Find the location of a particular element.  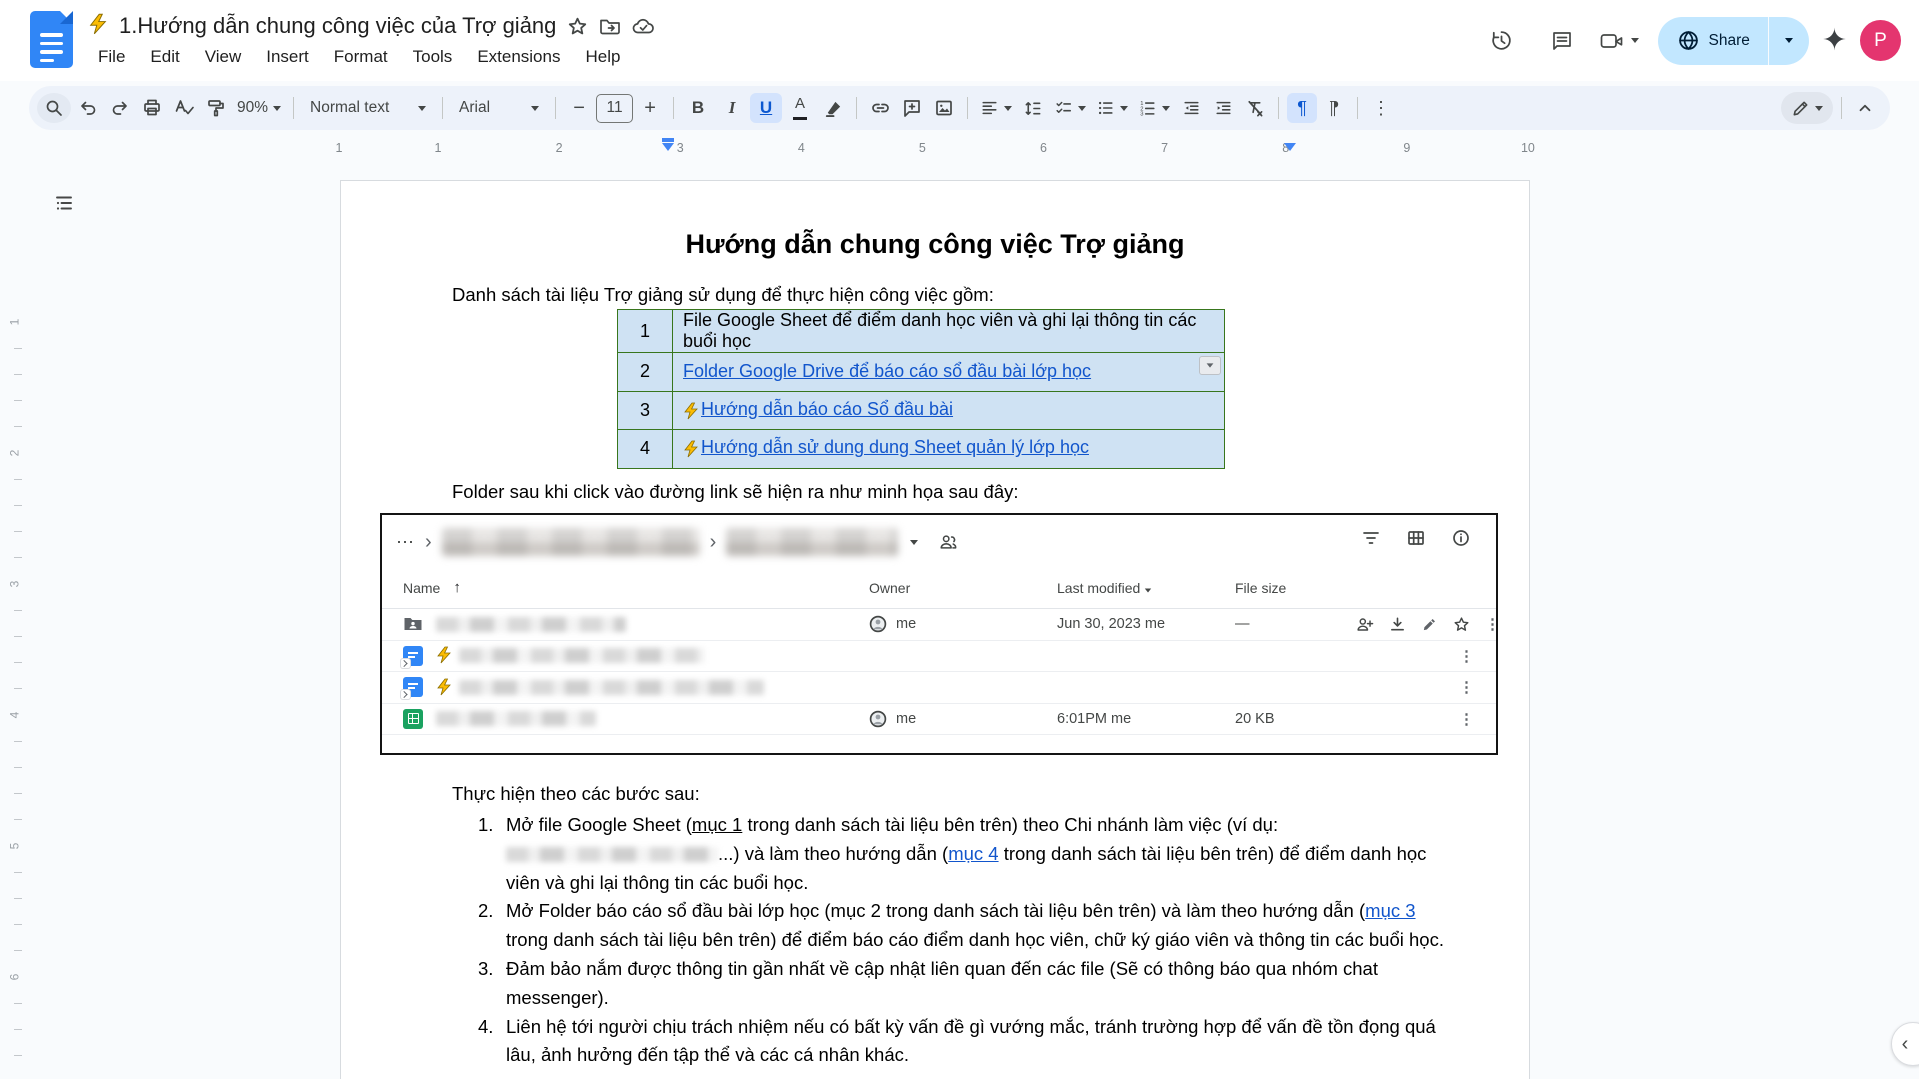

grid-view-icon is located at coordinates (1416, 538).